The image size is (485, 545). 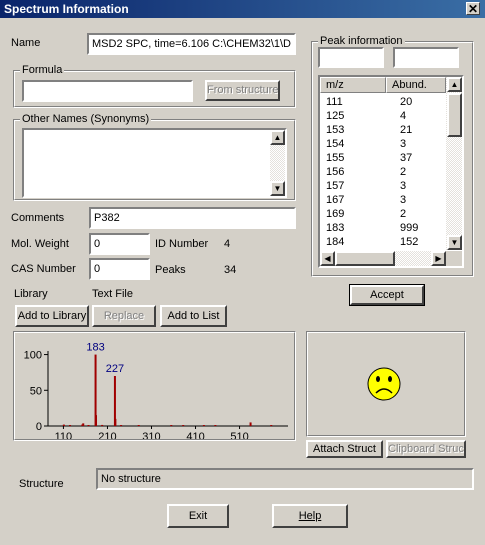 What do you see at coordinates (36, 391) in the screenshot?
I see `y-tick-label: 50` at bounding box center [36, 391].